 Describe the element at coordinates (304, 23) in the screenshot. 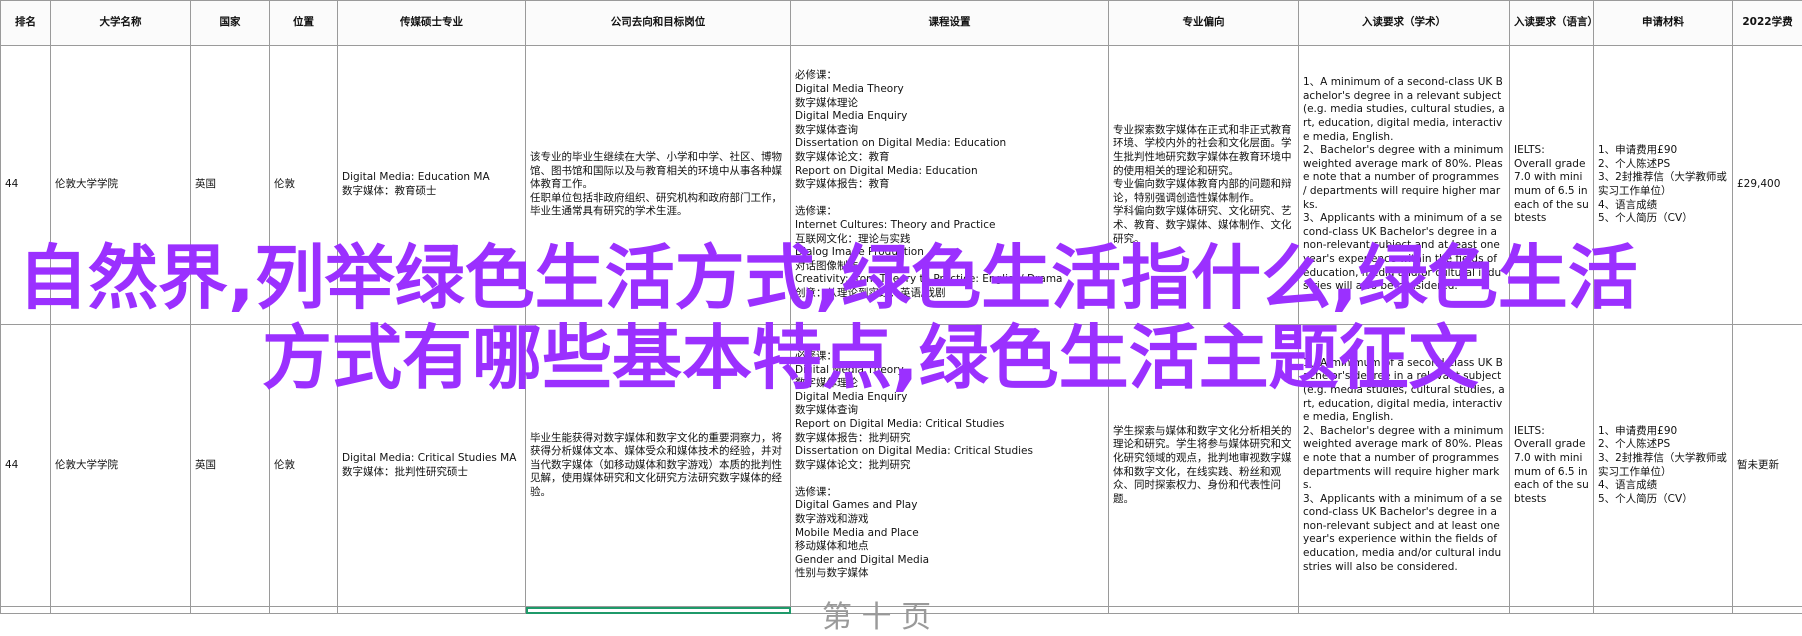

I see `header-location: 位置` at that location.